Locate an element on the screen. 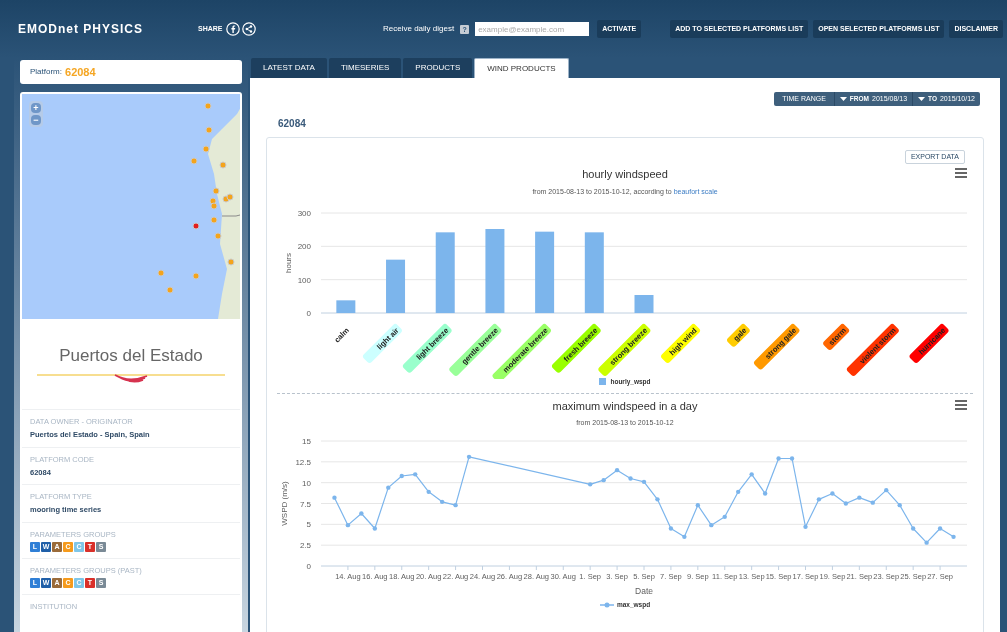  chart-title: hourly windspeed is located at coordinates (625, 174).